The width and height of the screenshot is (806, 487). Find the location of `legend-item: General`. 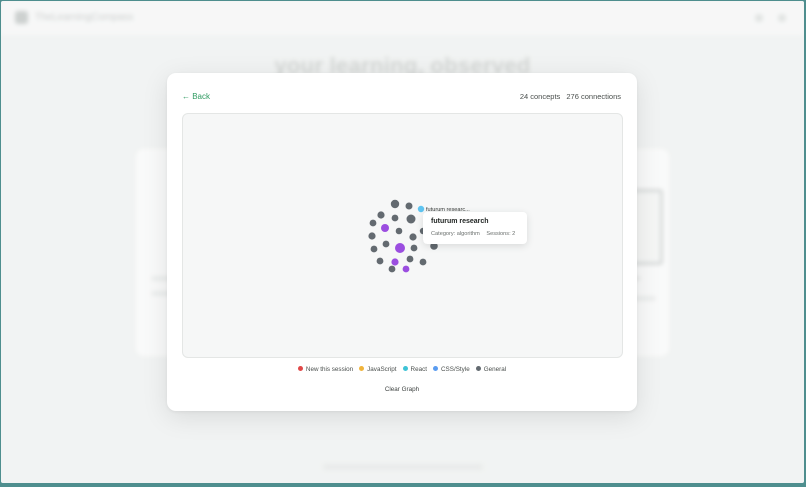

legend-item: General is located at coordinates (491, 369).